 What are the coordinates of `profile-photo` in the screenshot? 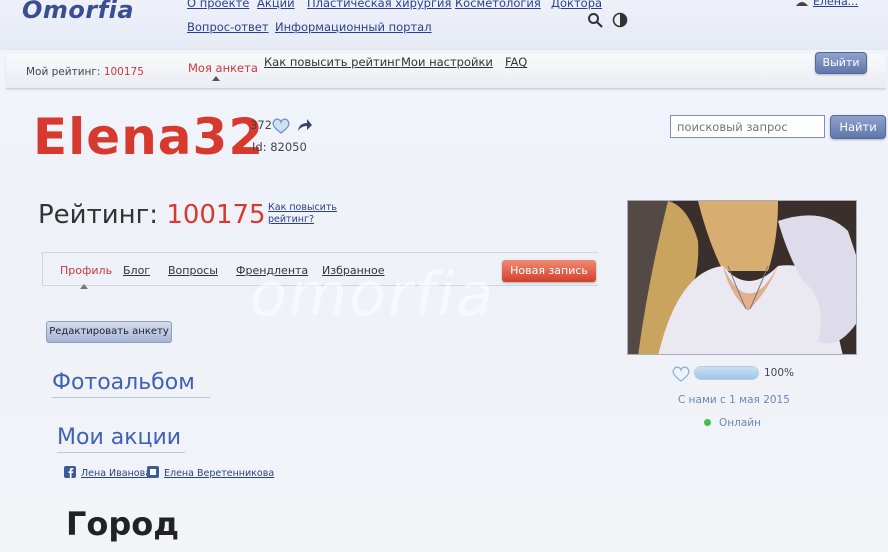 It's located at (742, 277).